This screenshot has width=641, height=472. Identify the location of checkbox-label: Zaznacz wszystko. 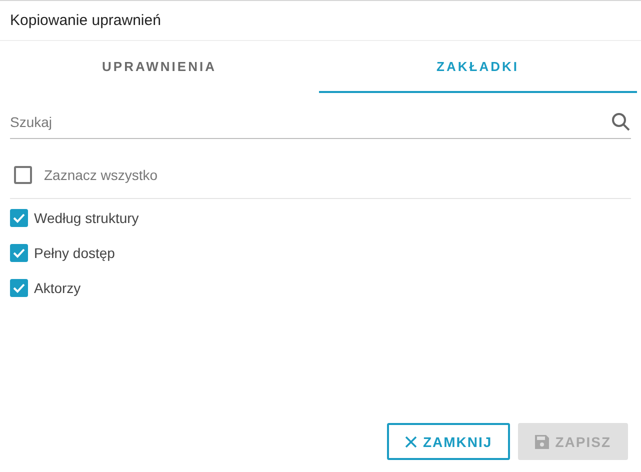
(101, 174).